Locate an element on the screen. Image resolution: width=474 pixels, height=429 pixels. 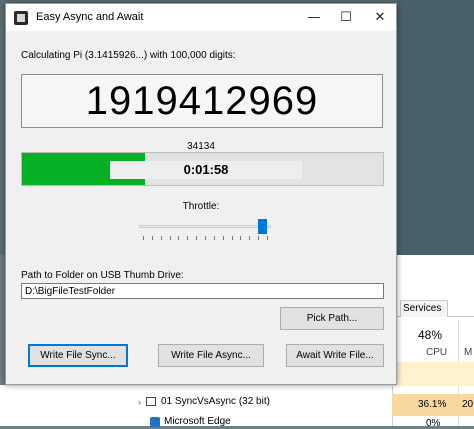
elapsed-time: 0:01:58 is located at coordinates (206, 170).